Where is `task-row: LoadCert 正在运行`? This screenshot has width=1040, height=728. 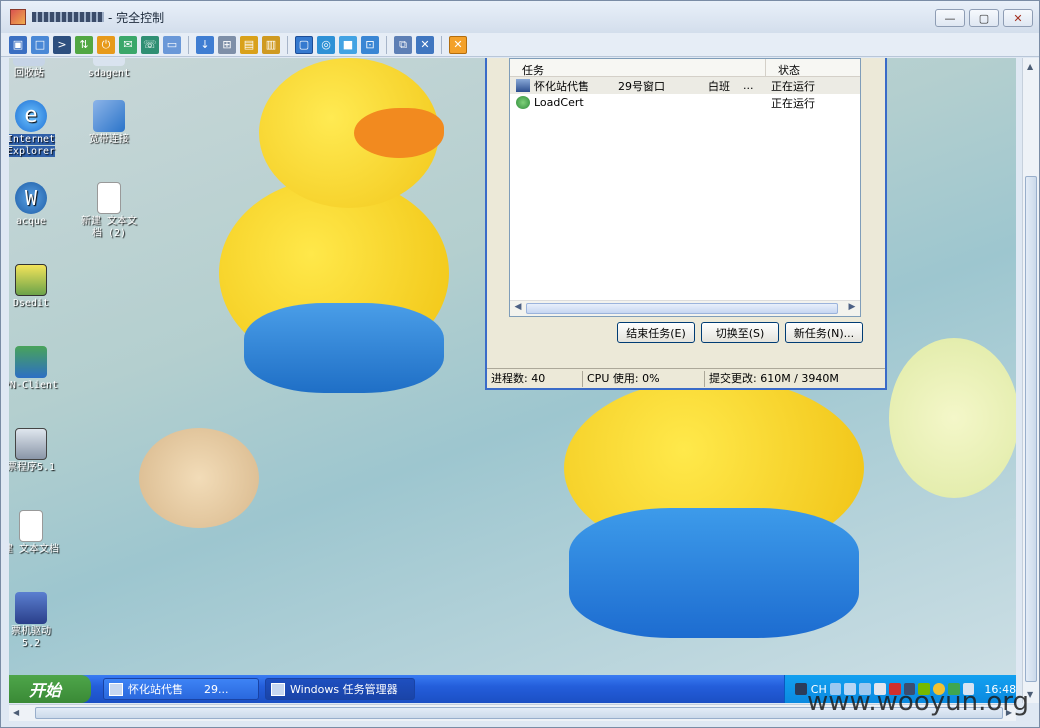
task-row: LoadCert 正在运行 is located at coordinates (685, 102).